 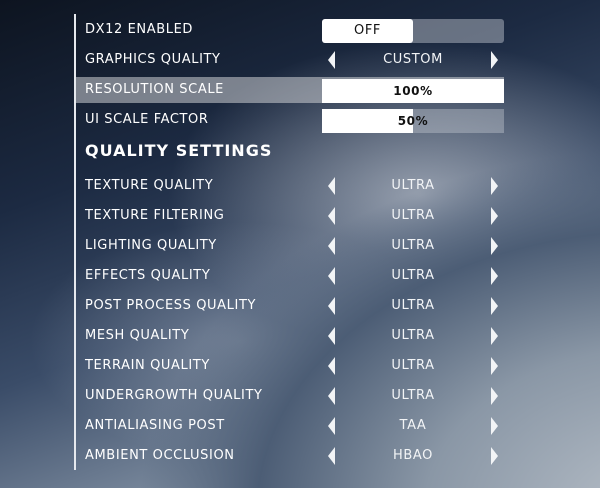 I want to click on setting-value: HBAO, so click(x=413, y=455).